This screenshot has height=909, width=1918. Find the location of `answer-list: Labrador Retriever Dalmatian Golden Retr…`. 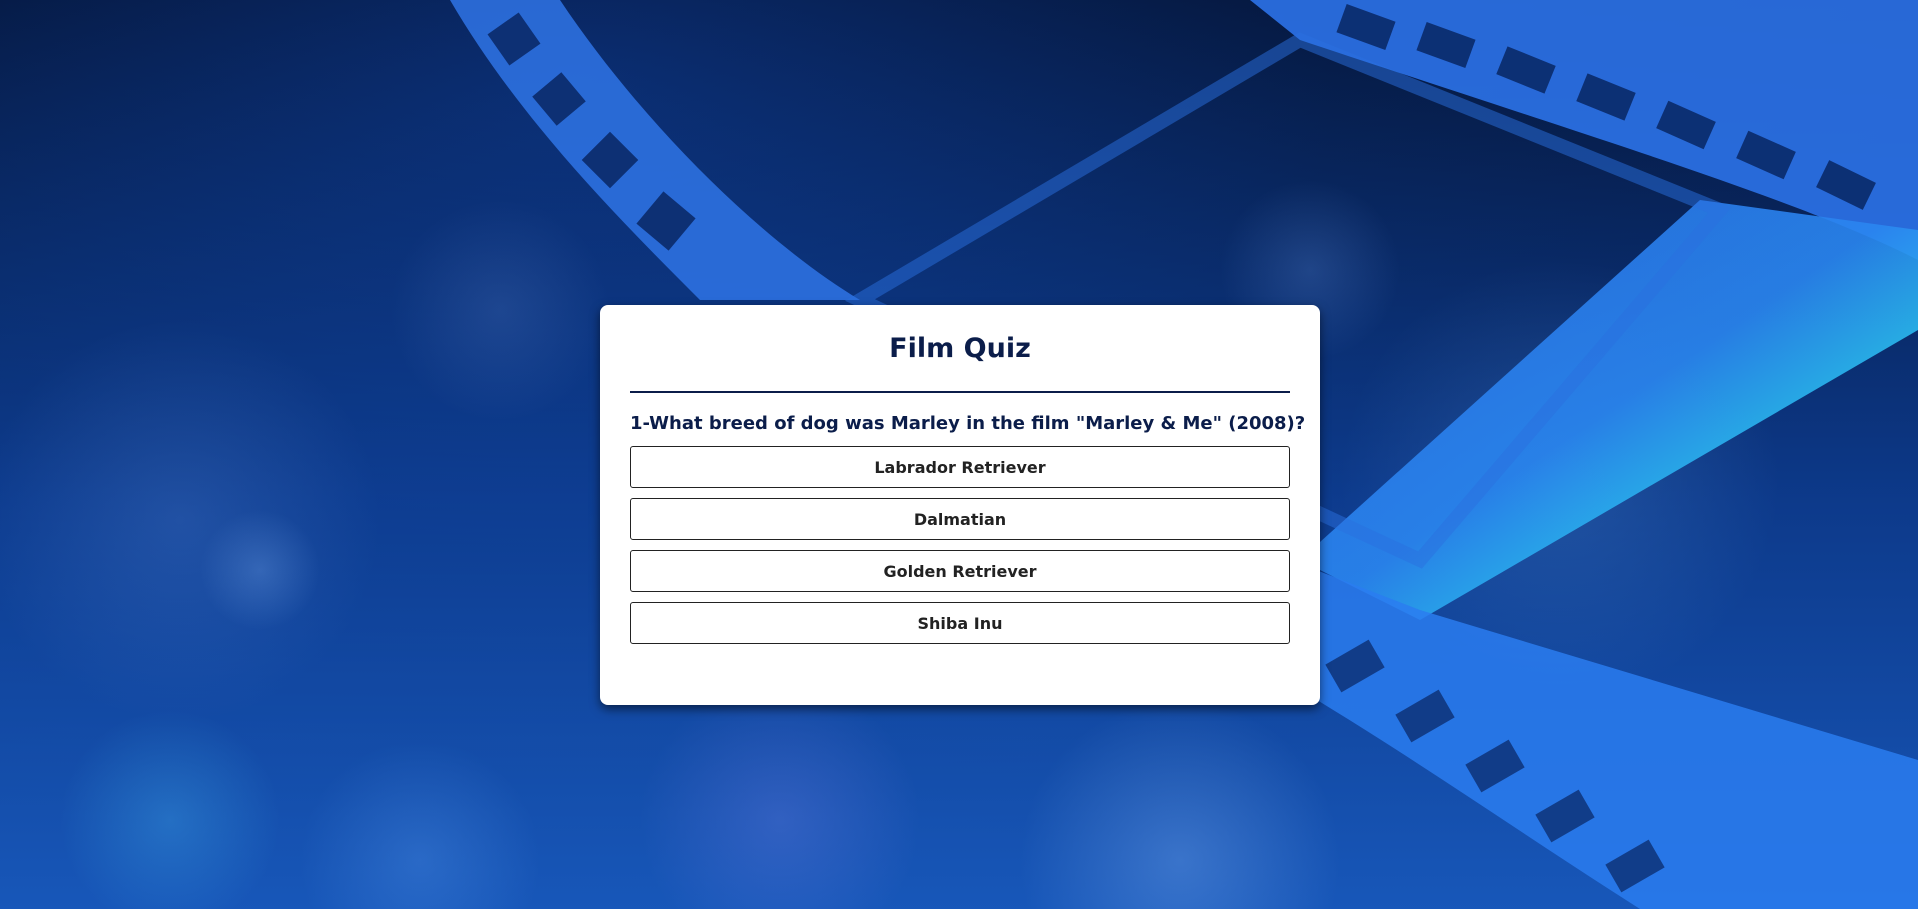

answer-list: Labrador Retriever Dalmatian Golden Retr… is located at coordinates (960, 545).